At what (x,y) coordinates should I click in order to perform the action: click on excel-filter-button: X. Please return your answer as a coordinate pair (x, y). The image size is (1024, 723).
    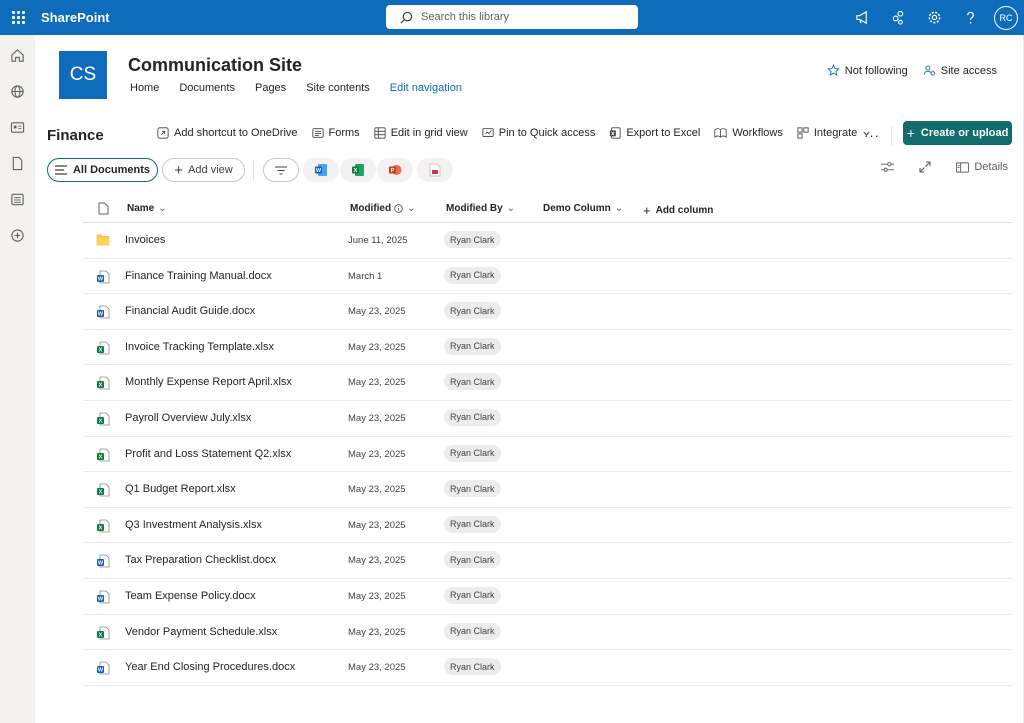
    Looking at the image, I should click on (358, 170).